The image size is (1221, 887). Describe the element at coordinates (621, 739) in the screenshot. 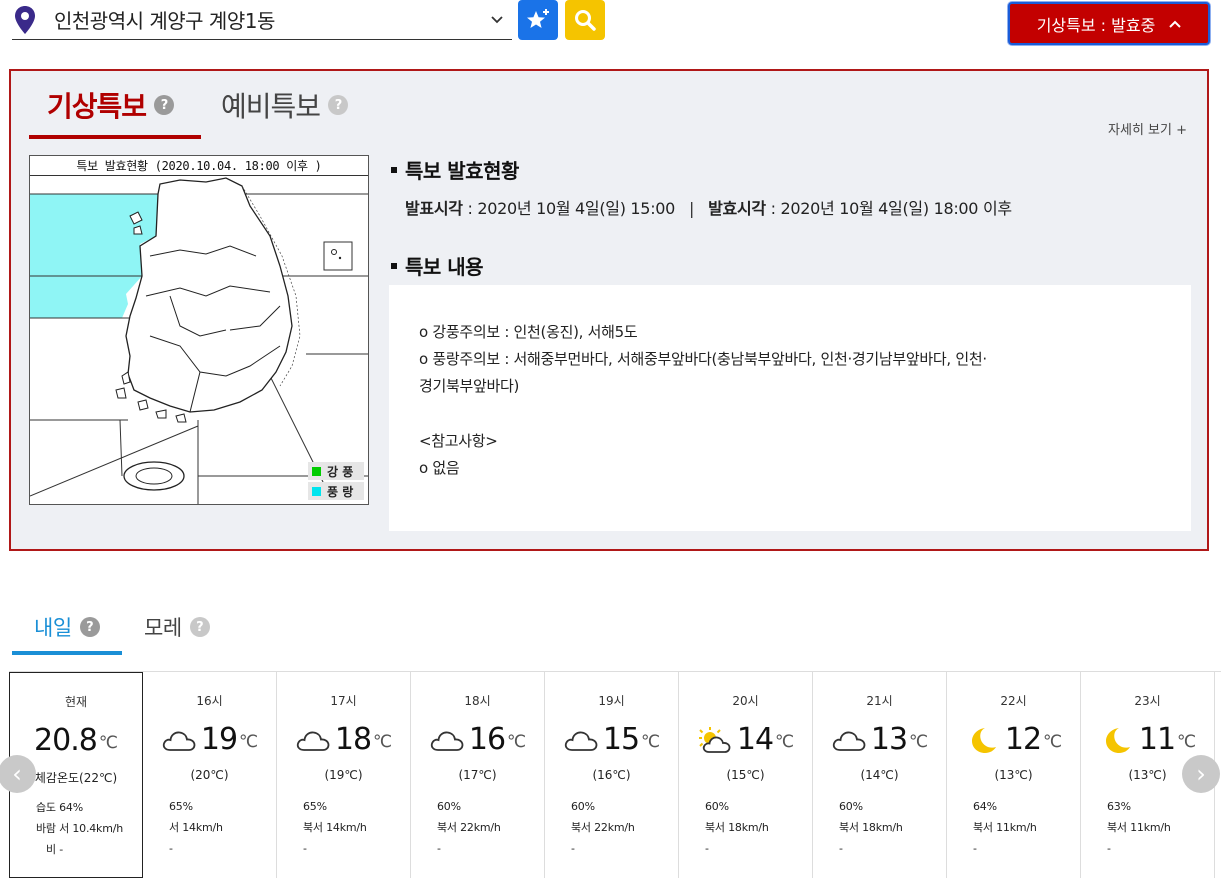

I see `temperature-value: 15` at that location.